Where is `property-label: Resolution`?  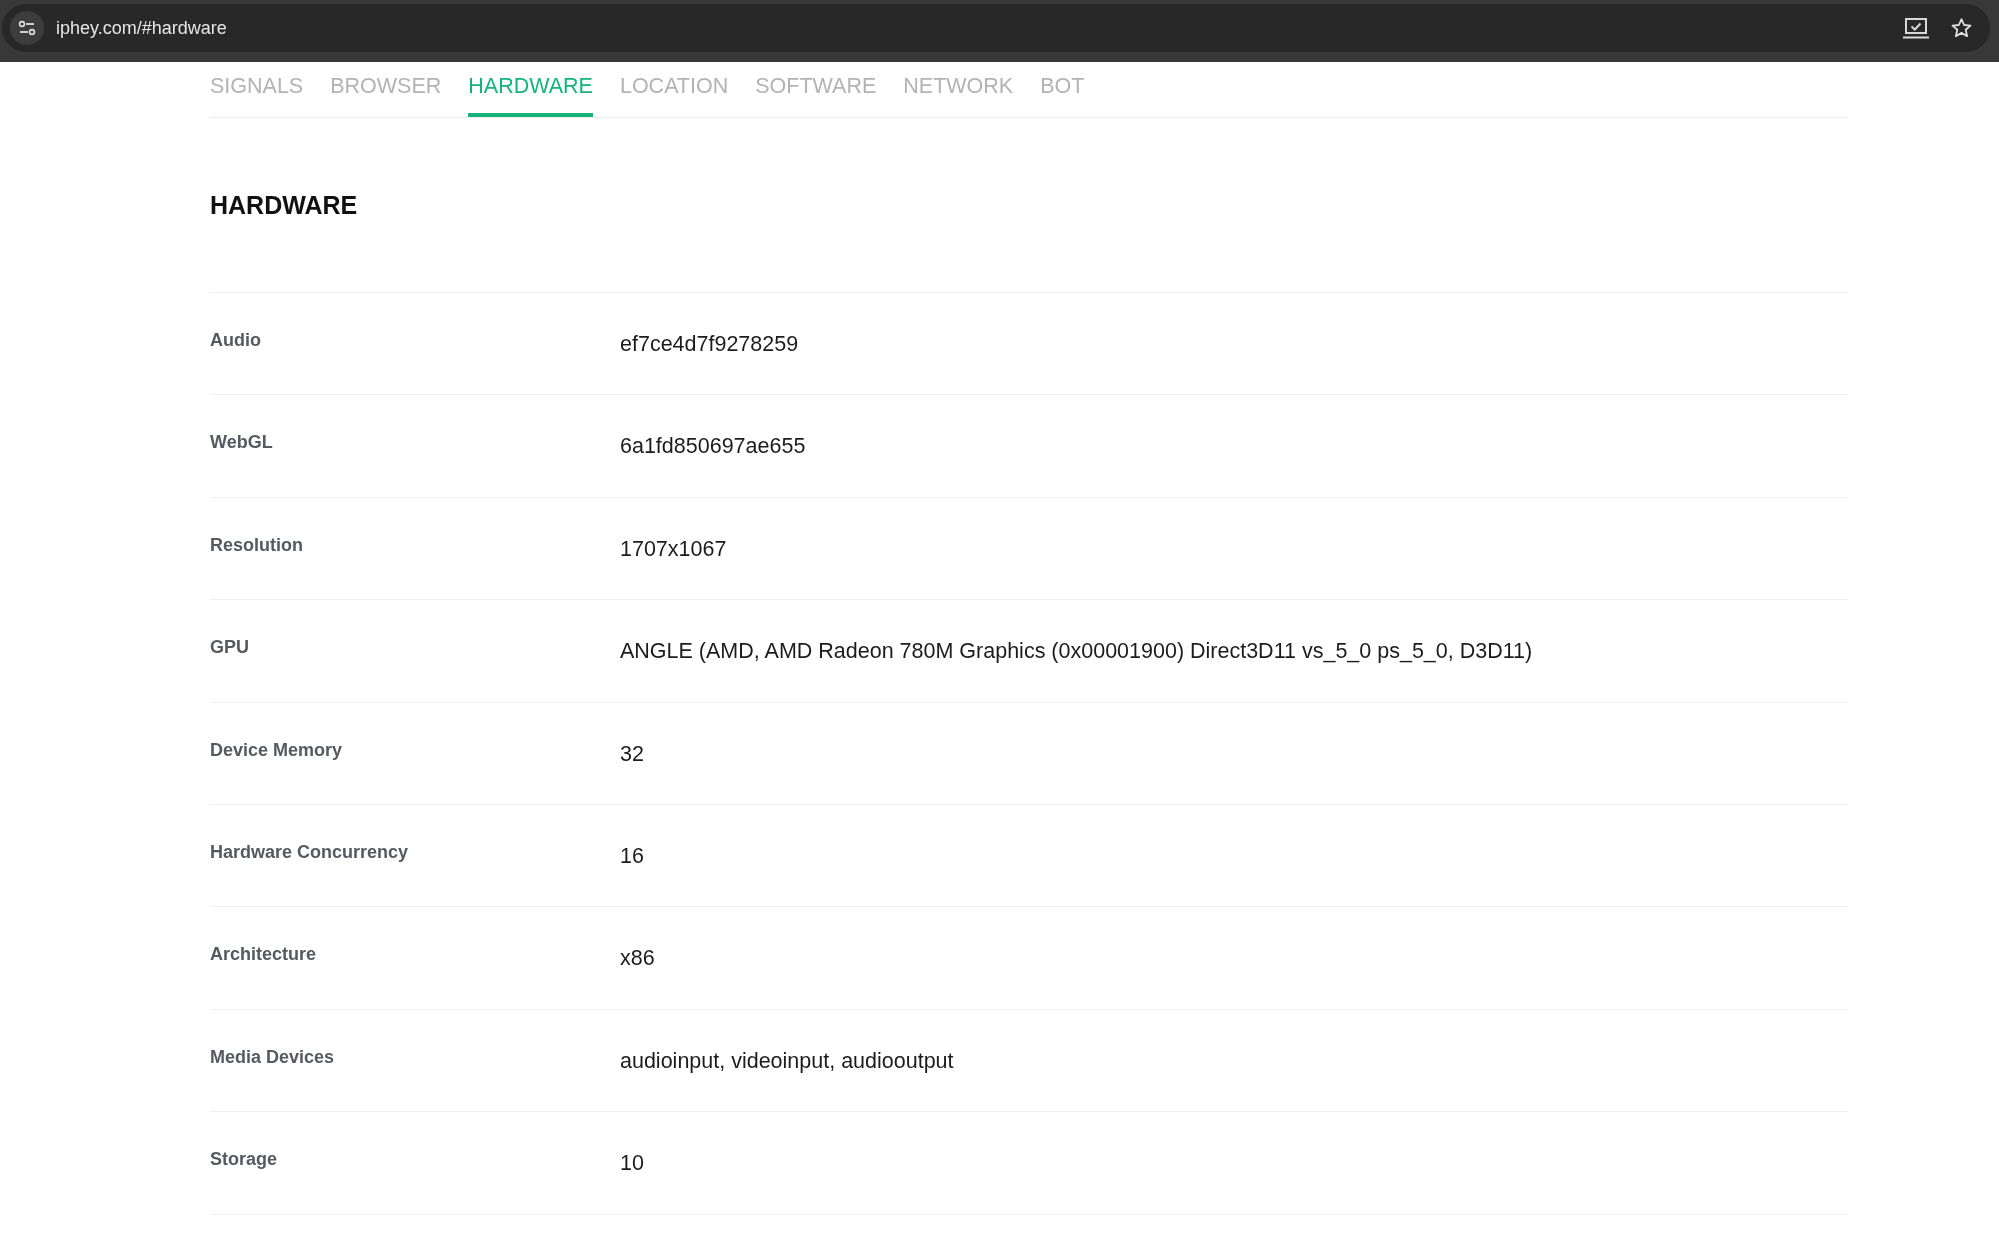 property-label: Resolution is located at coordinates (256, 544).